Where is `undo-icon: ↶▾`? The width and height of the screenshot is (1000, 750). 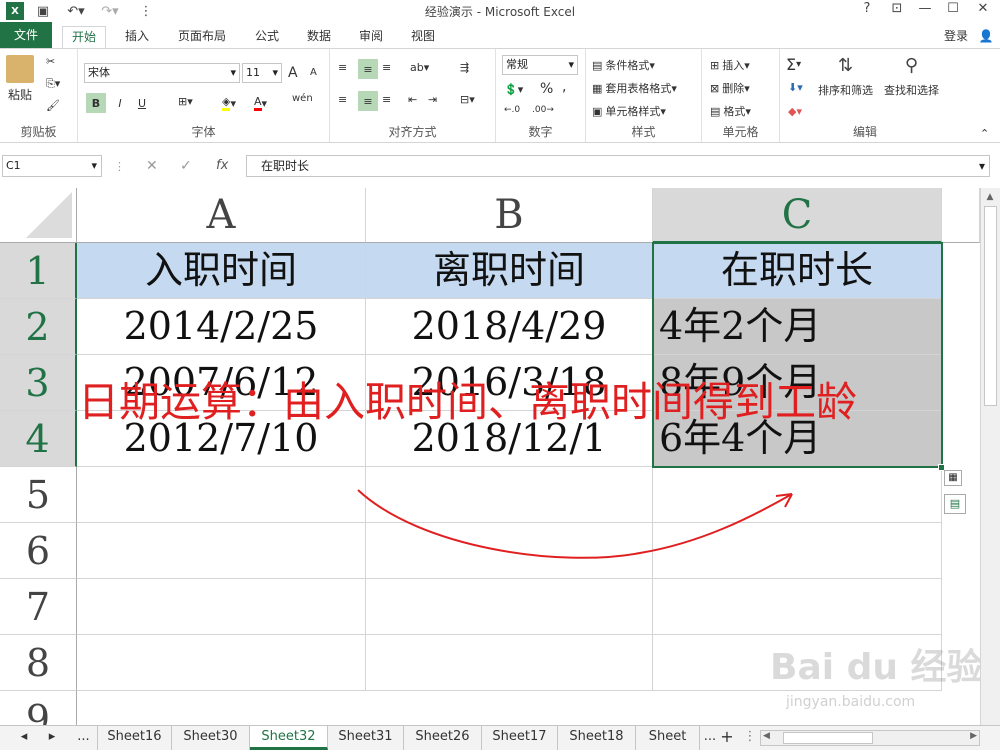
undo-icon: ↶▾ is located at coordinates (76, 11).